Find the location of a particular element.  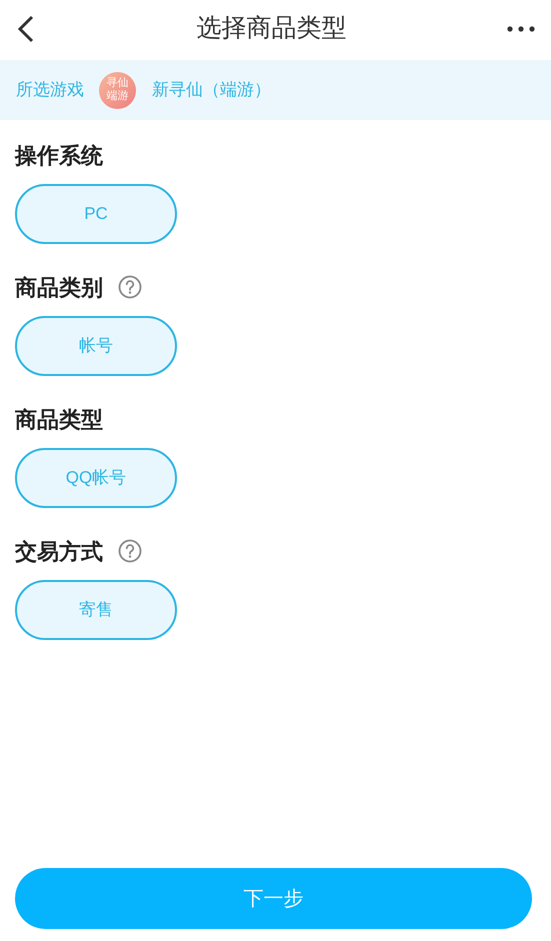

game-label: 所选游戏 is located at coordinates (50, 90).